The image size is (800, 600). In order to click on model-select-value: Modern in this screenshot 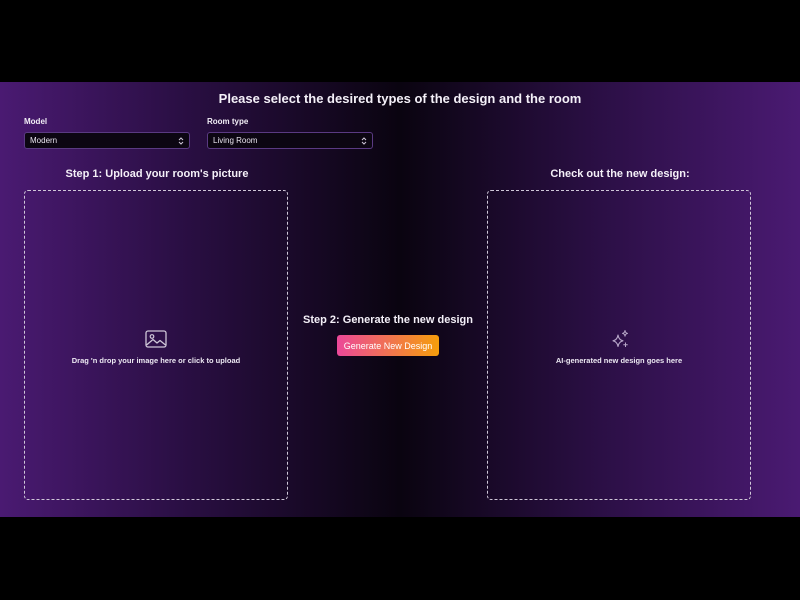, I will do `click(44, 140)`.